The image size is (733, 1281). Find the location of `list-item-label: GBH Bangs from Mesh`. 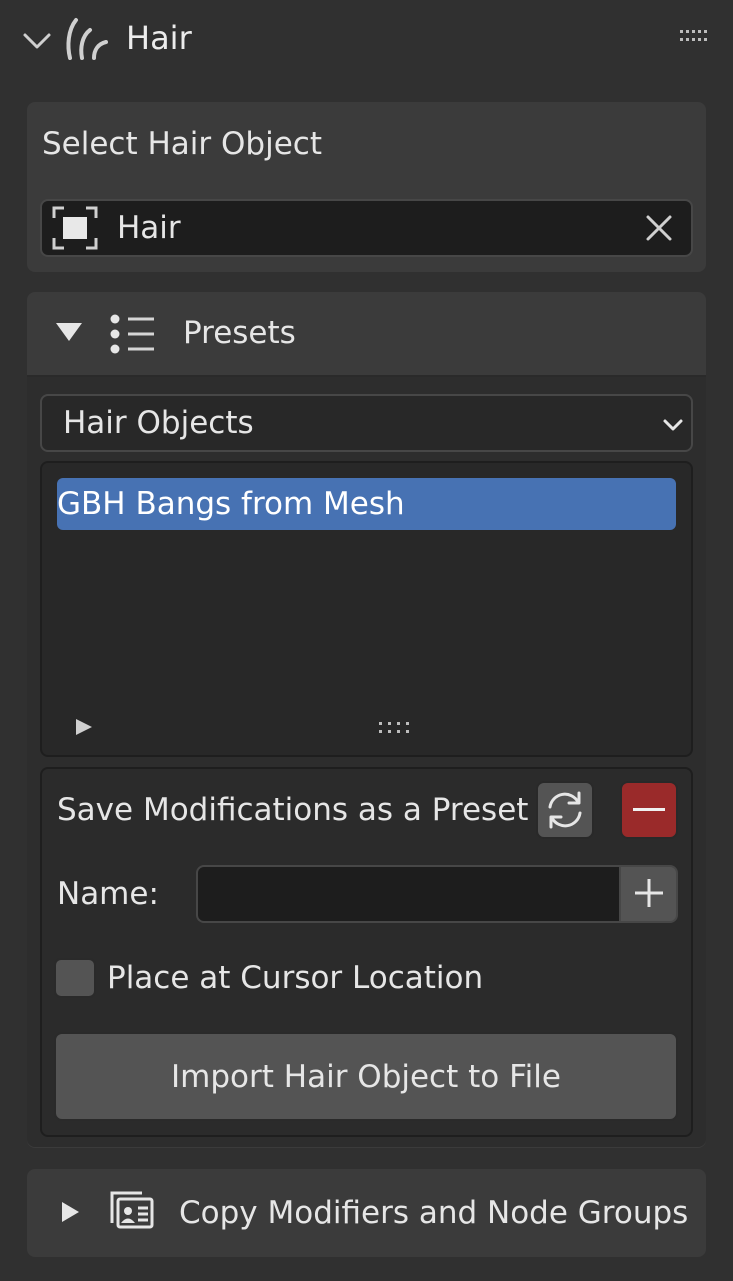

list-item-label: GBH Bangs from Mesh is located at coordinates (231, 504).